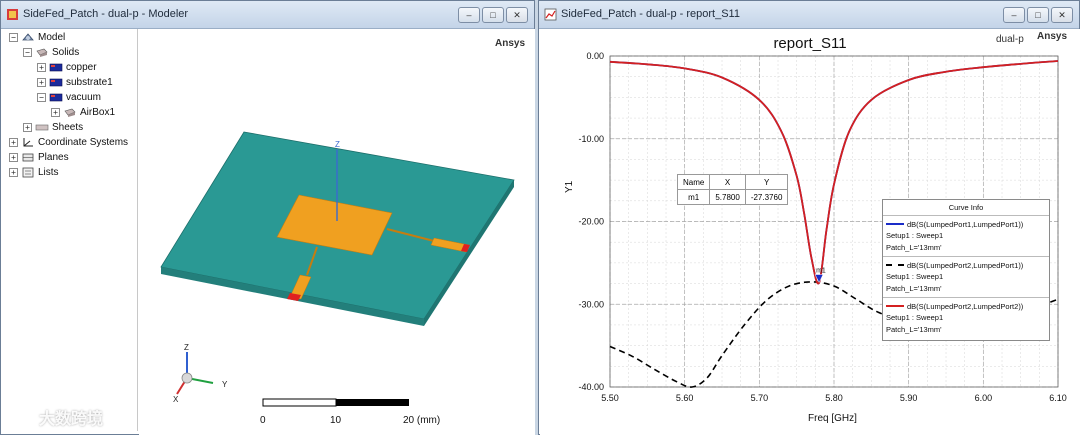  I want to click on marker-m1-label: m1, so click(821, 271).